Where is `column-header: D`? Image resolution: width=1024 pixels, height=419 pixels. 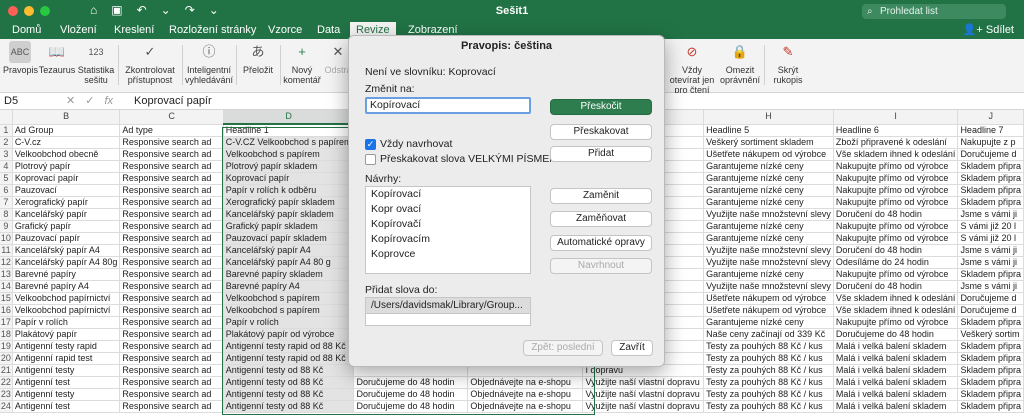
column-header: D is located at coordinates (289, 117).